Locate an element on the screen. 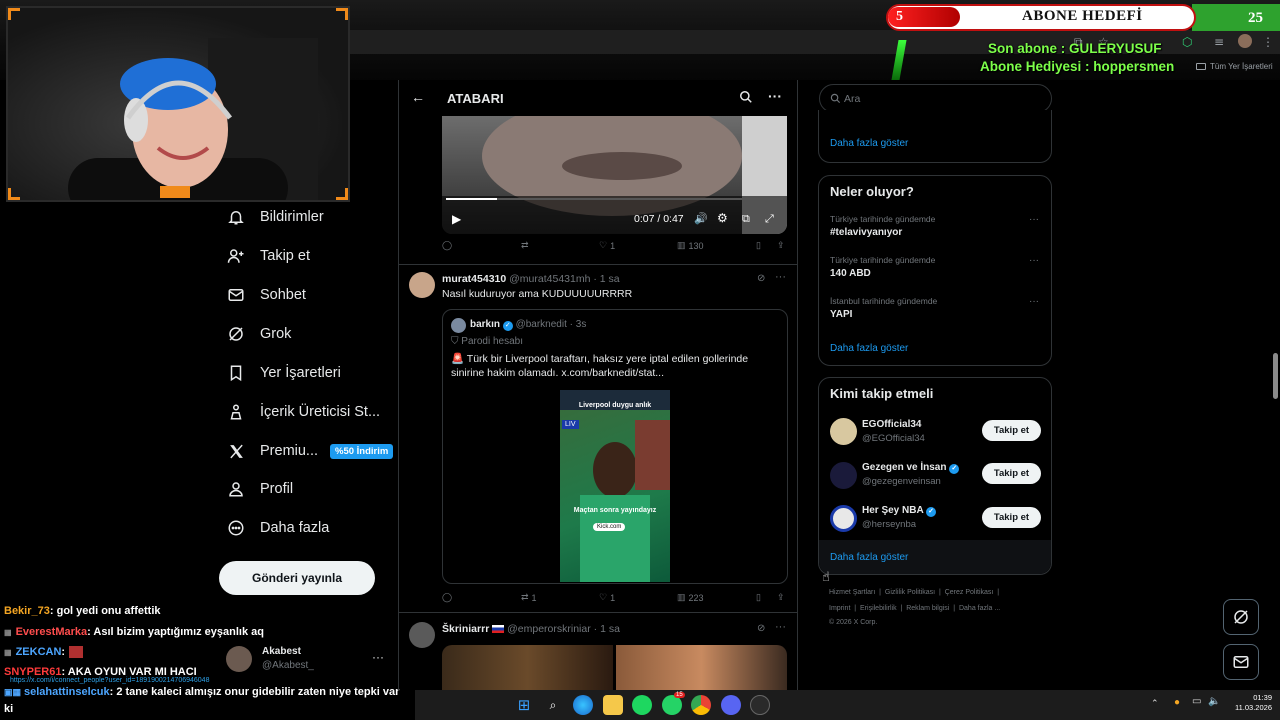  tweet-video: ▶ 0:07 / 0:47 🔊 ⚙ ⧉ ⤢ is located at coordinates (614, 175).